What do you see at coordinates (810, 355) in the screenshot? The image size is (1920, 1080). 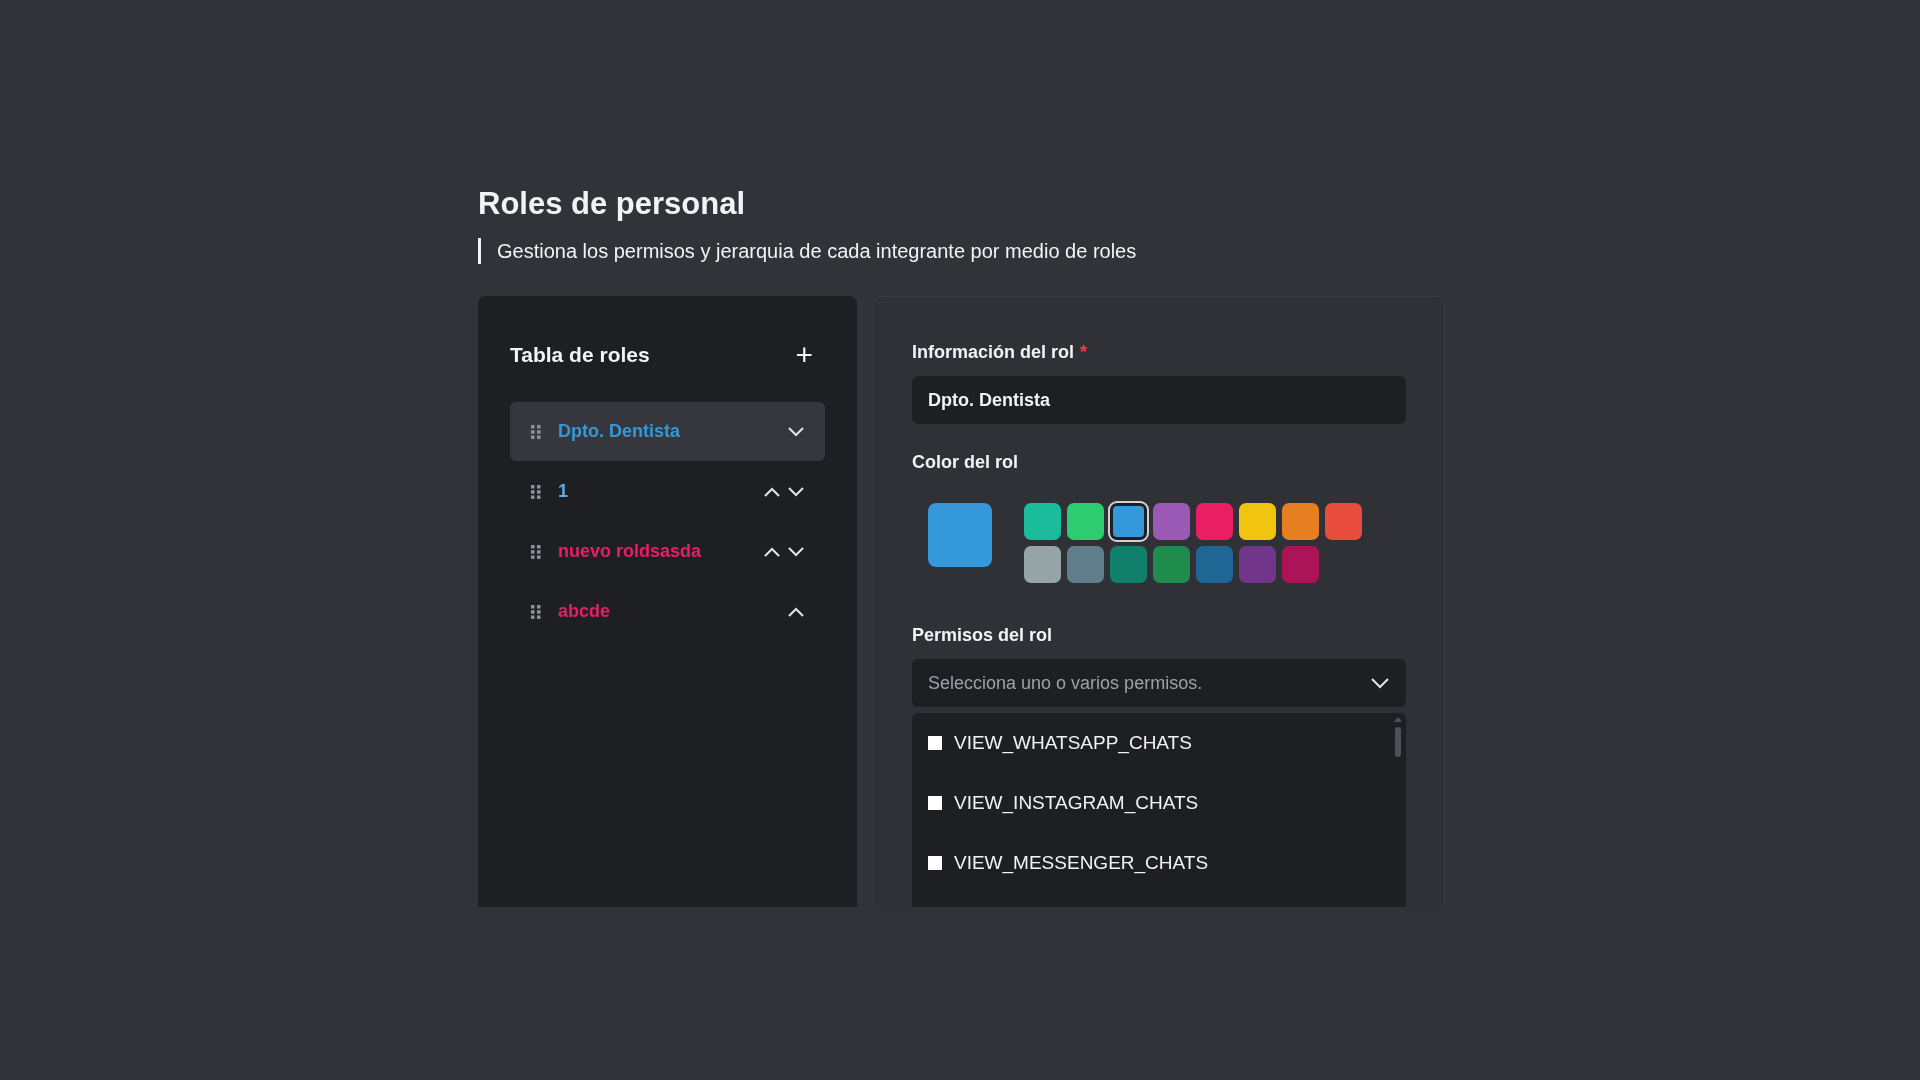 I see `add-role-button: +` at bounding box center [810, 355].